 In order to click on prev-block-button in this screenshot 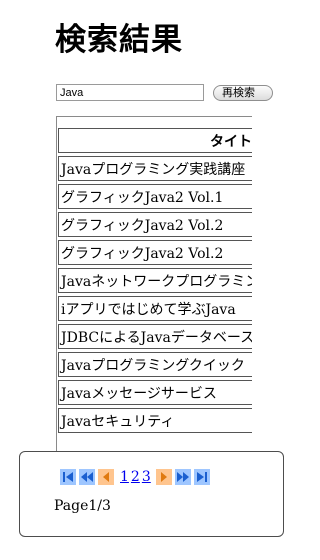, I will do `click(87, 477)`.